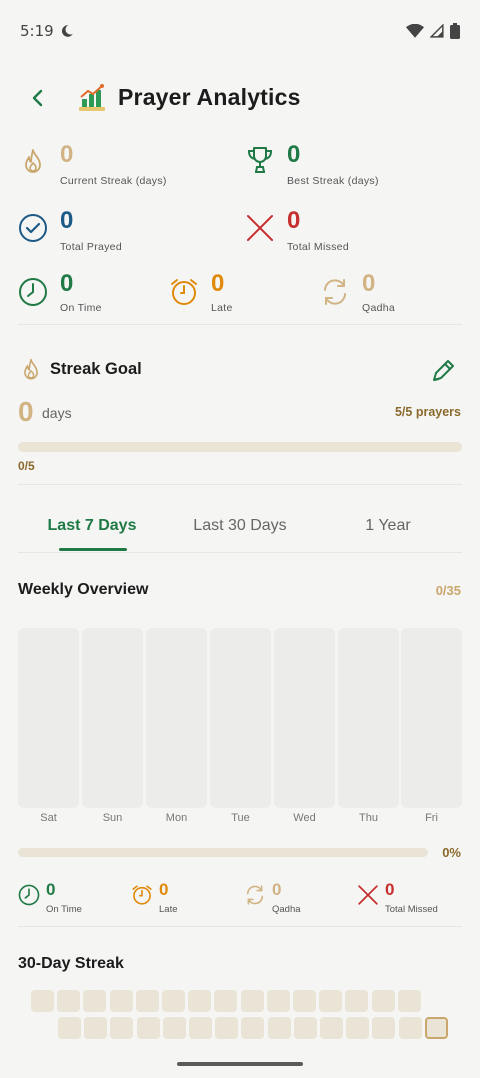 This screenshot has width=480, height=1078. I want to click on bar-sun, so click(112, 718).